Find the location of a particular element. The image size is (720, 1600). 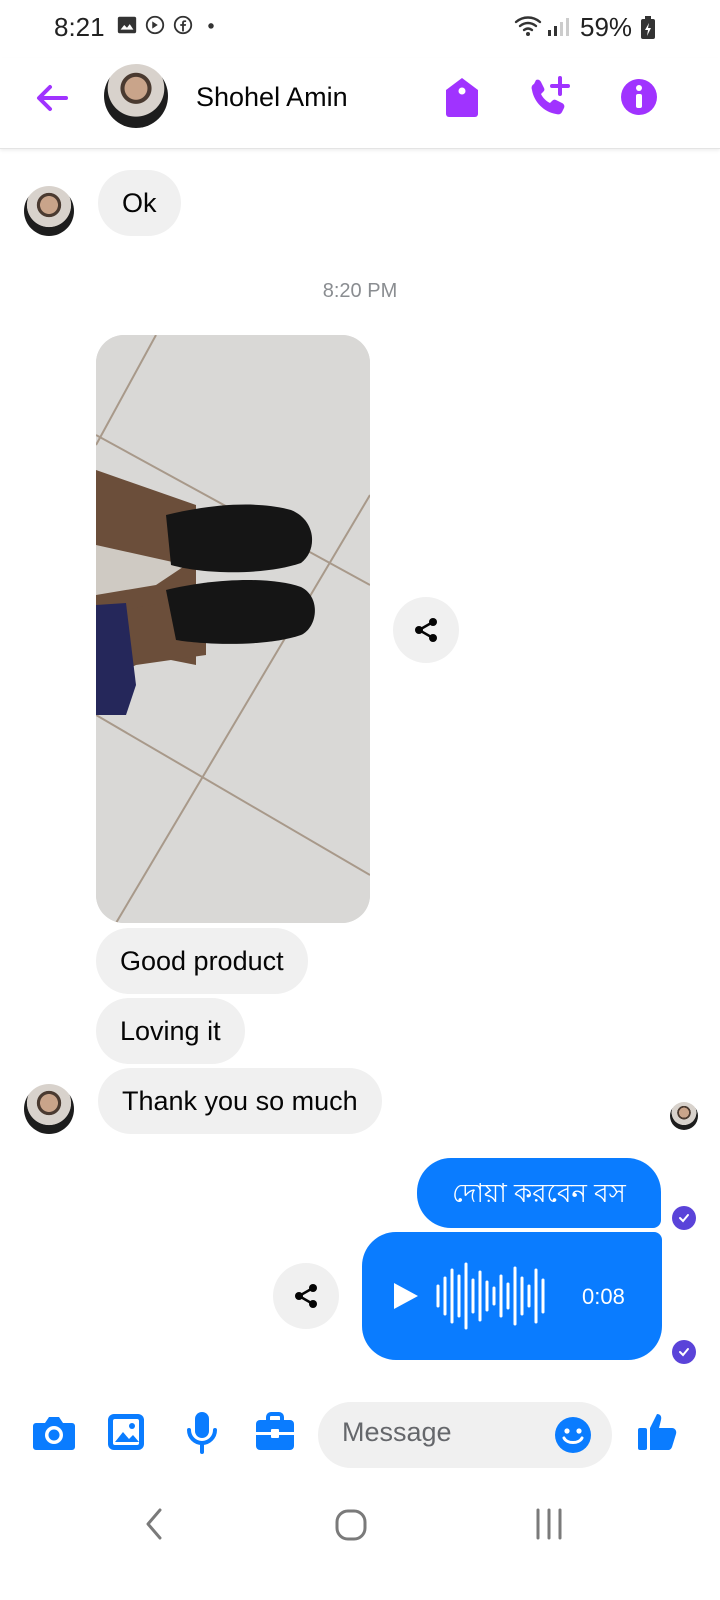

gallery-icon is located at coordinates (126, 1434).